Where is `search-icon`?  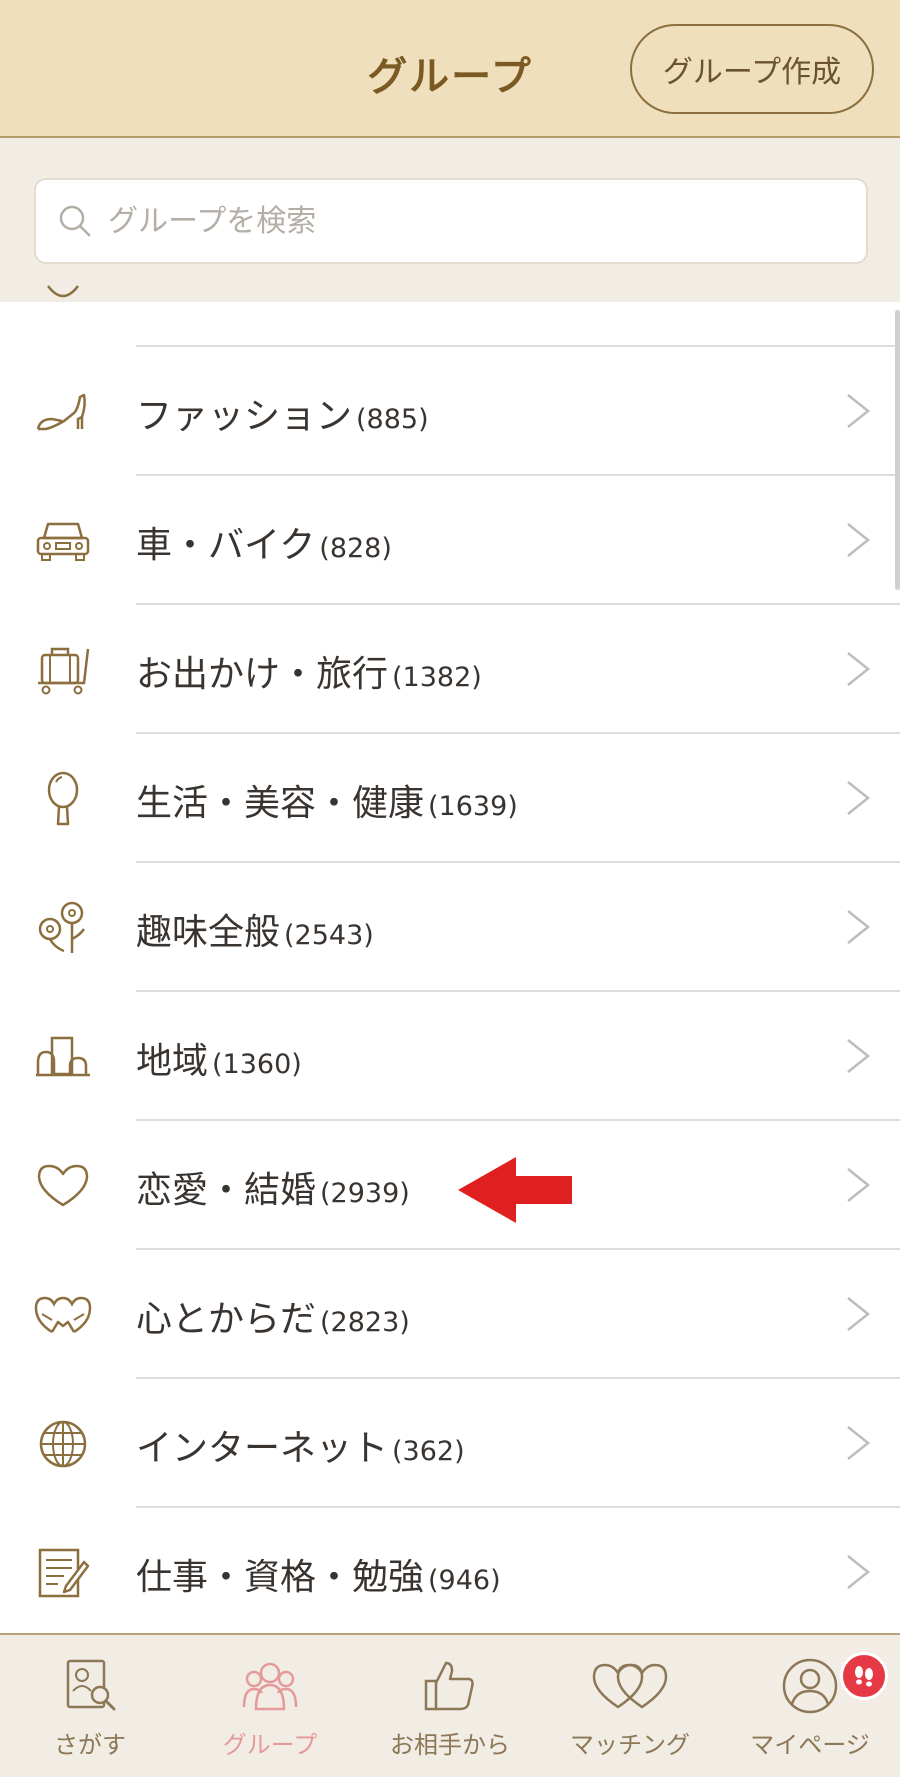 search-icon is located at coordinates (75, 221).